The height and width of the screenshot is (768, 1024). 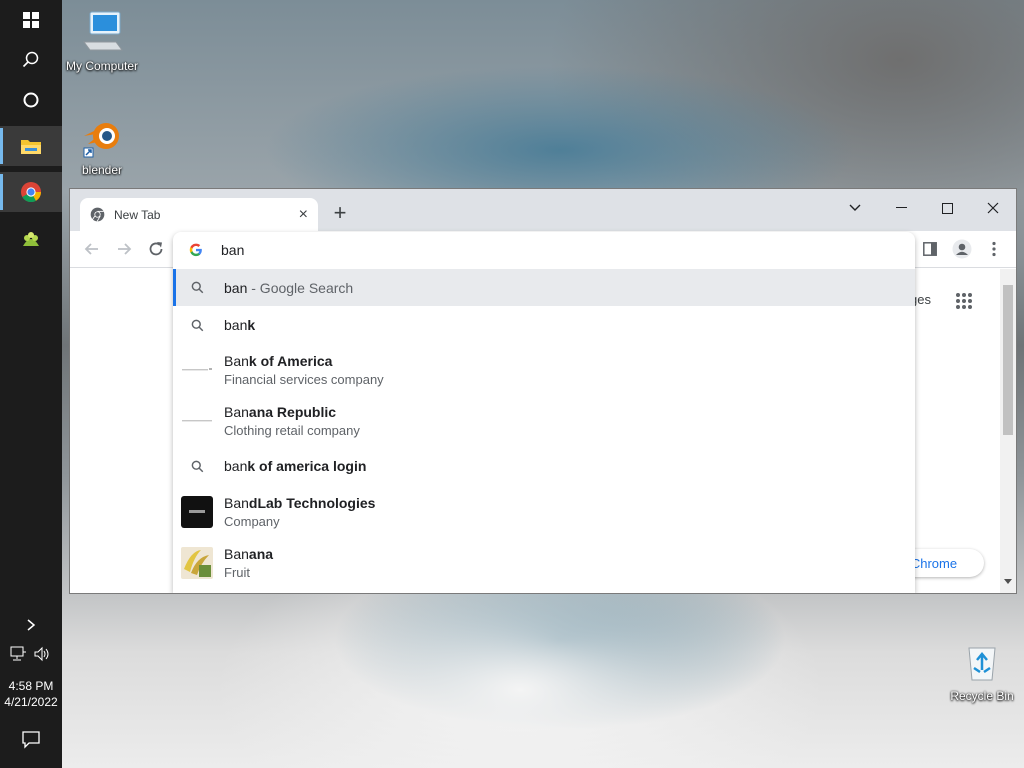 I want to click on title-bar: New Tab × +, so click(x=543, y=210).